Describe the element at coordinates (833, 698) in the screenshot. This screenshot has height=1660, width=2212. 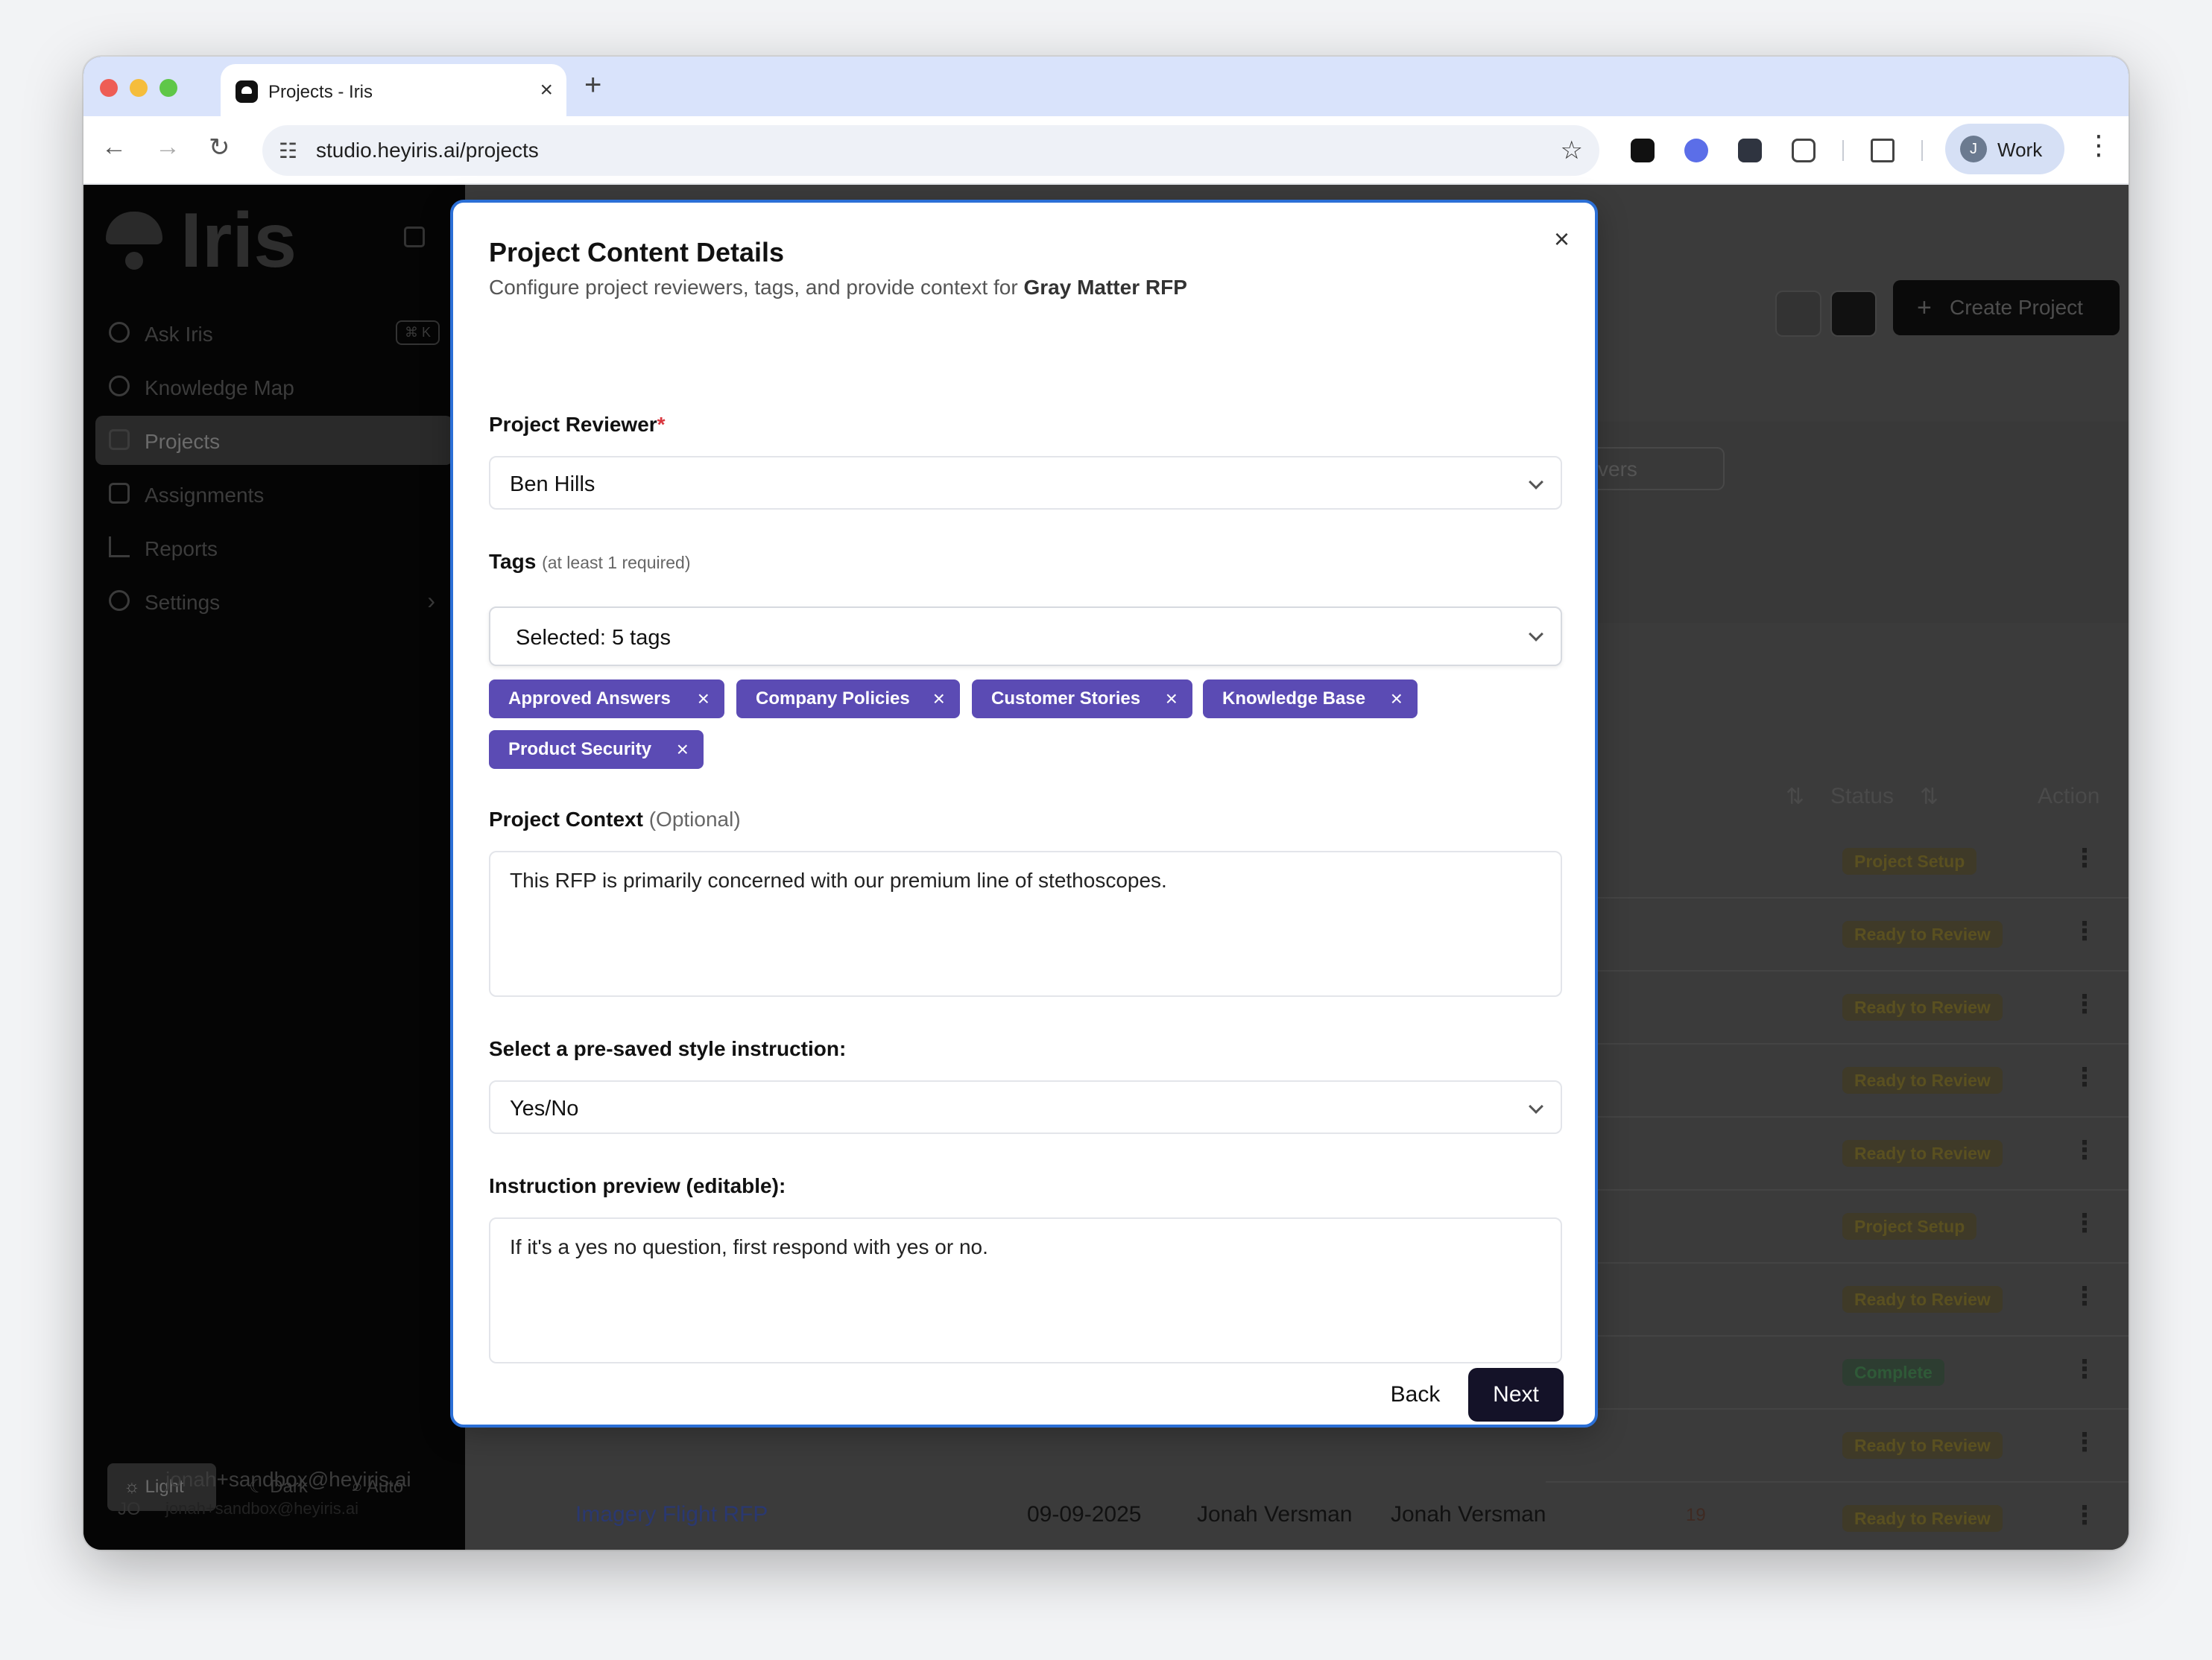
I see `tag-chip-label: Company Policies` at that location.